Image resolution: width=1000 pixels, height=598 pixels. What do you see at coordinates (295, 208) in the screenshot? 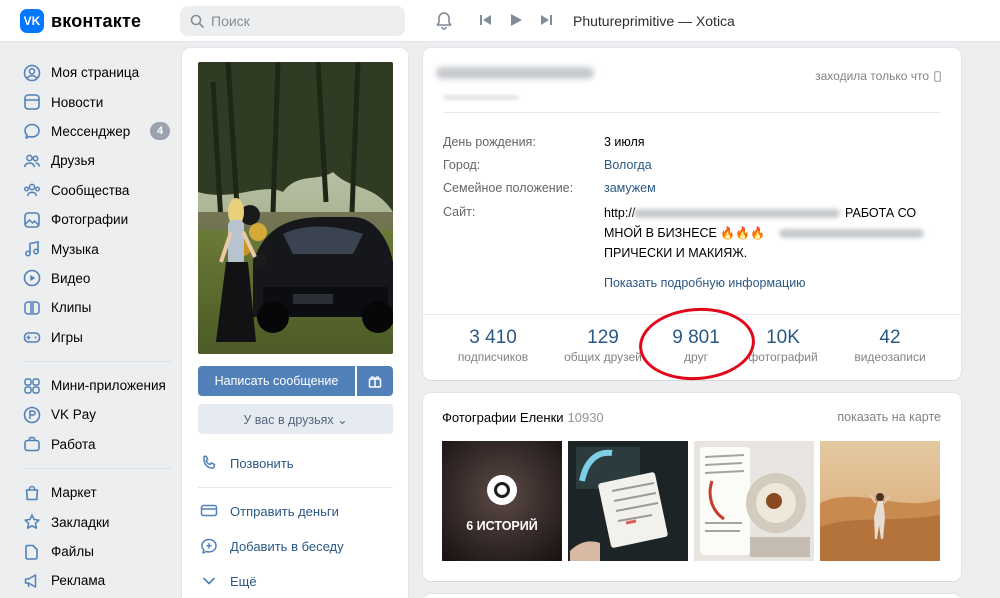
I see `profile-photo` at bounding box center [295, 208].